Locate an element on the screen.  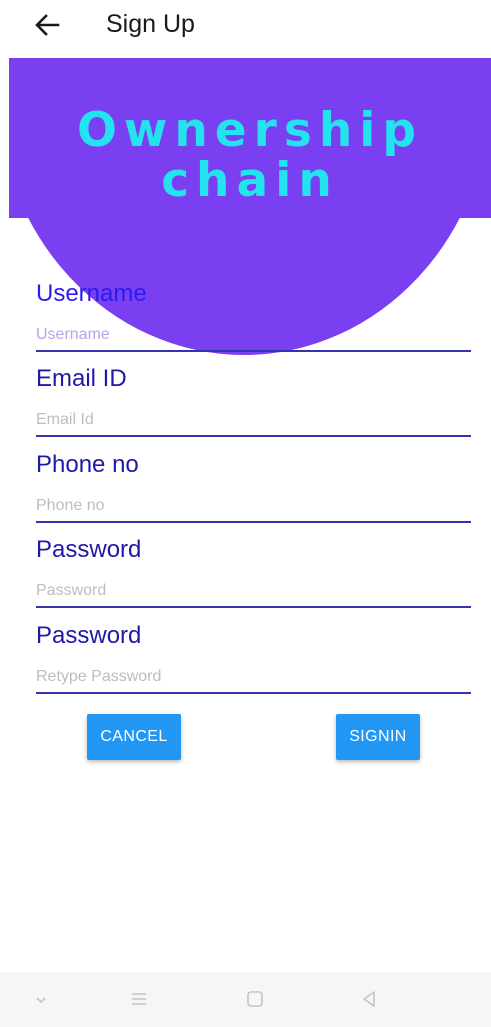
password-label: Password is located at coordinates (89, 549).